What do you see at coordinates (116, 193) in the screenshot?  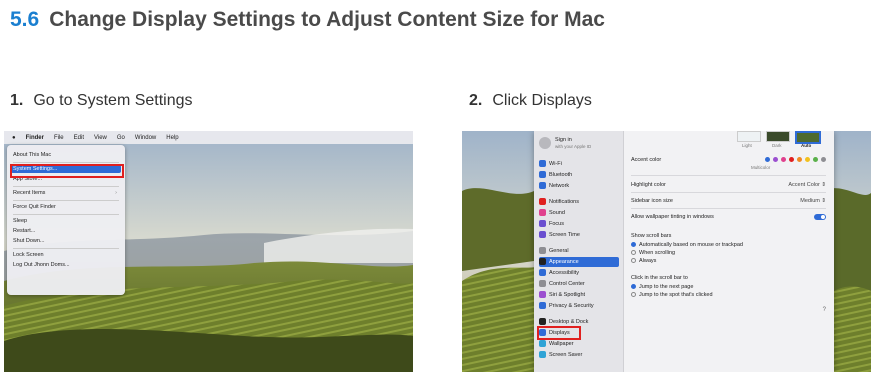 I see `chevron-right-icon: ›` at bounding box center [116, 193].